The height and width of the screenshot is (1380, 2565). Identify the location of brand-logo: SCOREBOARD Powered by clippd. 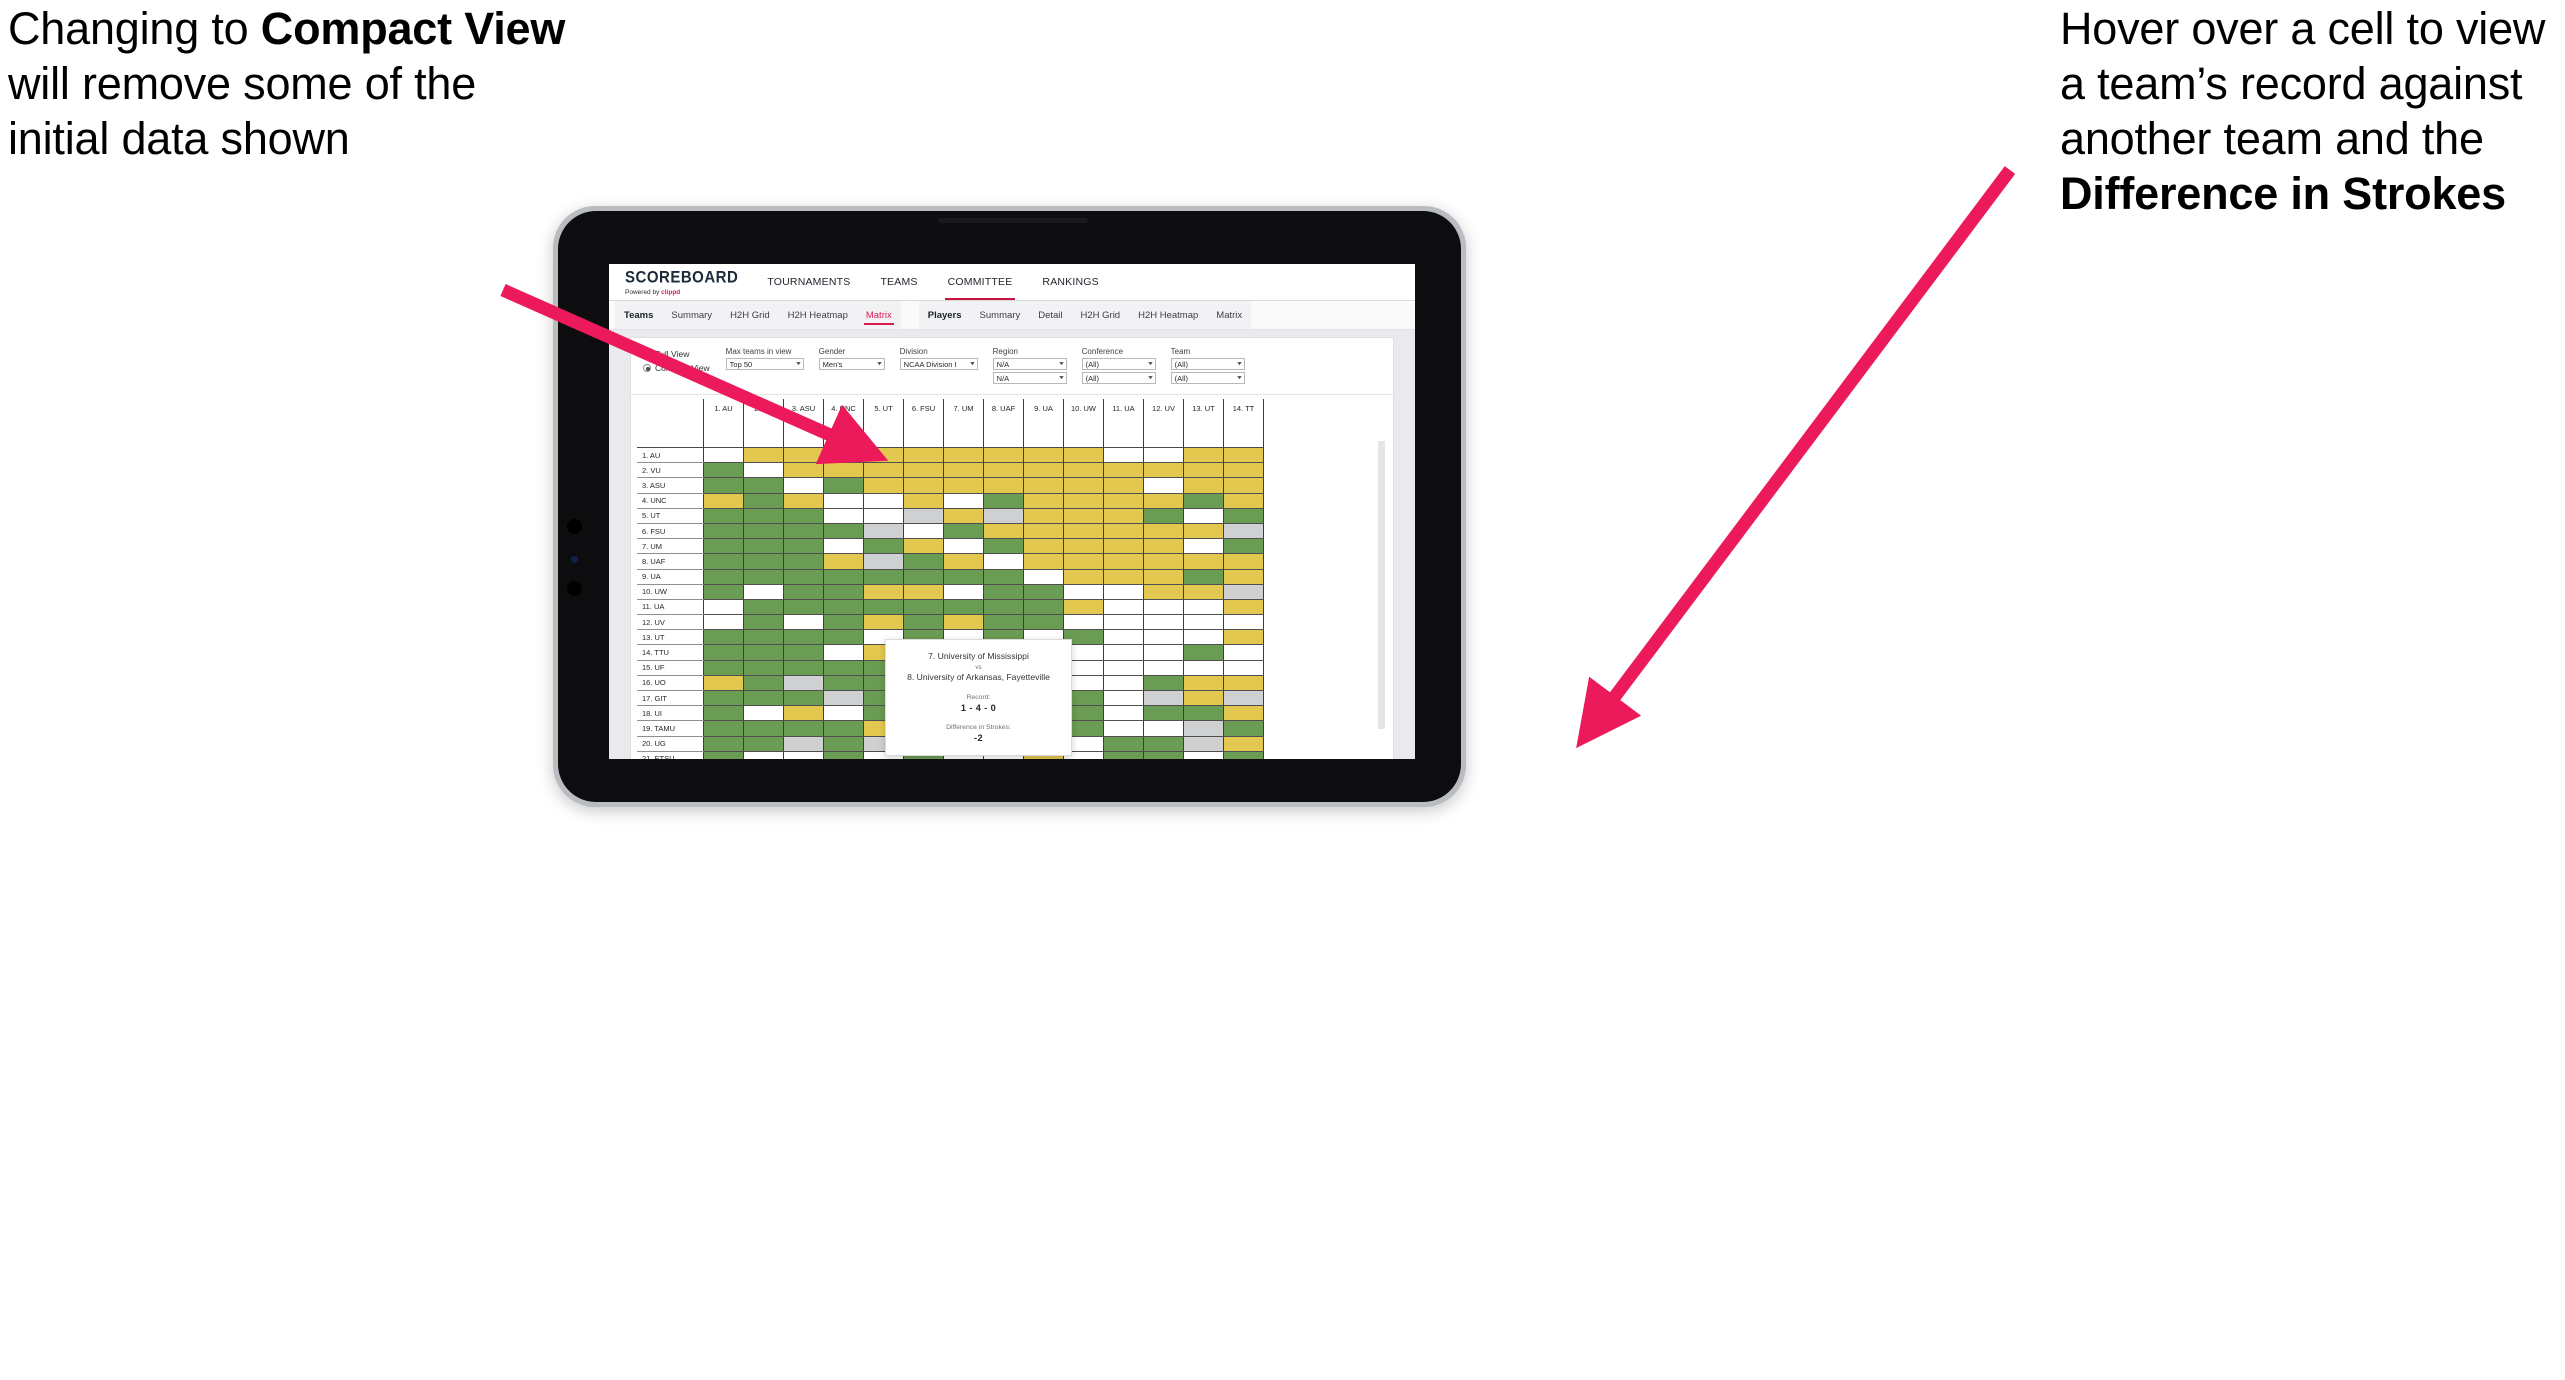
(680, 282).